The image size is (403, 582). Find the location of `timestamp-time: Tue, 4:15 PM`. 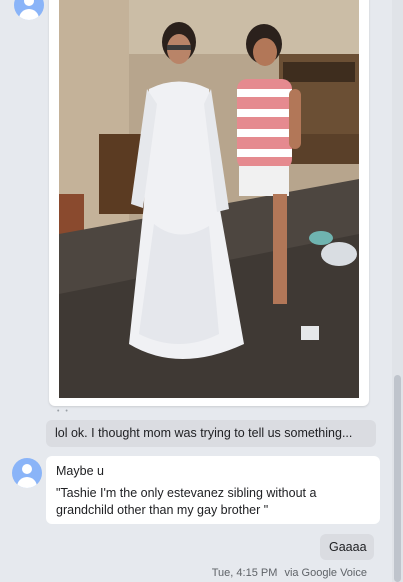

timestamp-time: Tue, 4:15 PM is located at coordinates (244, 573).